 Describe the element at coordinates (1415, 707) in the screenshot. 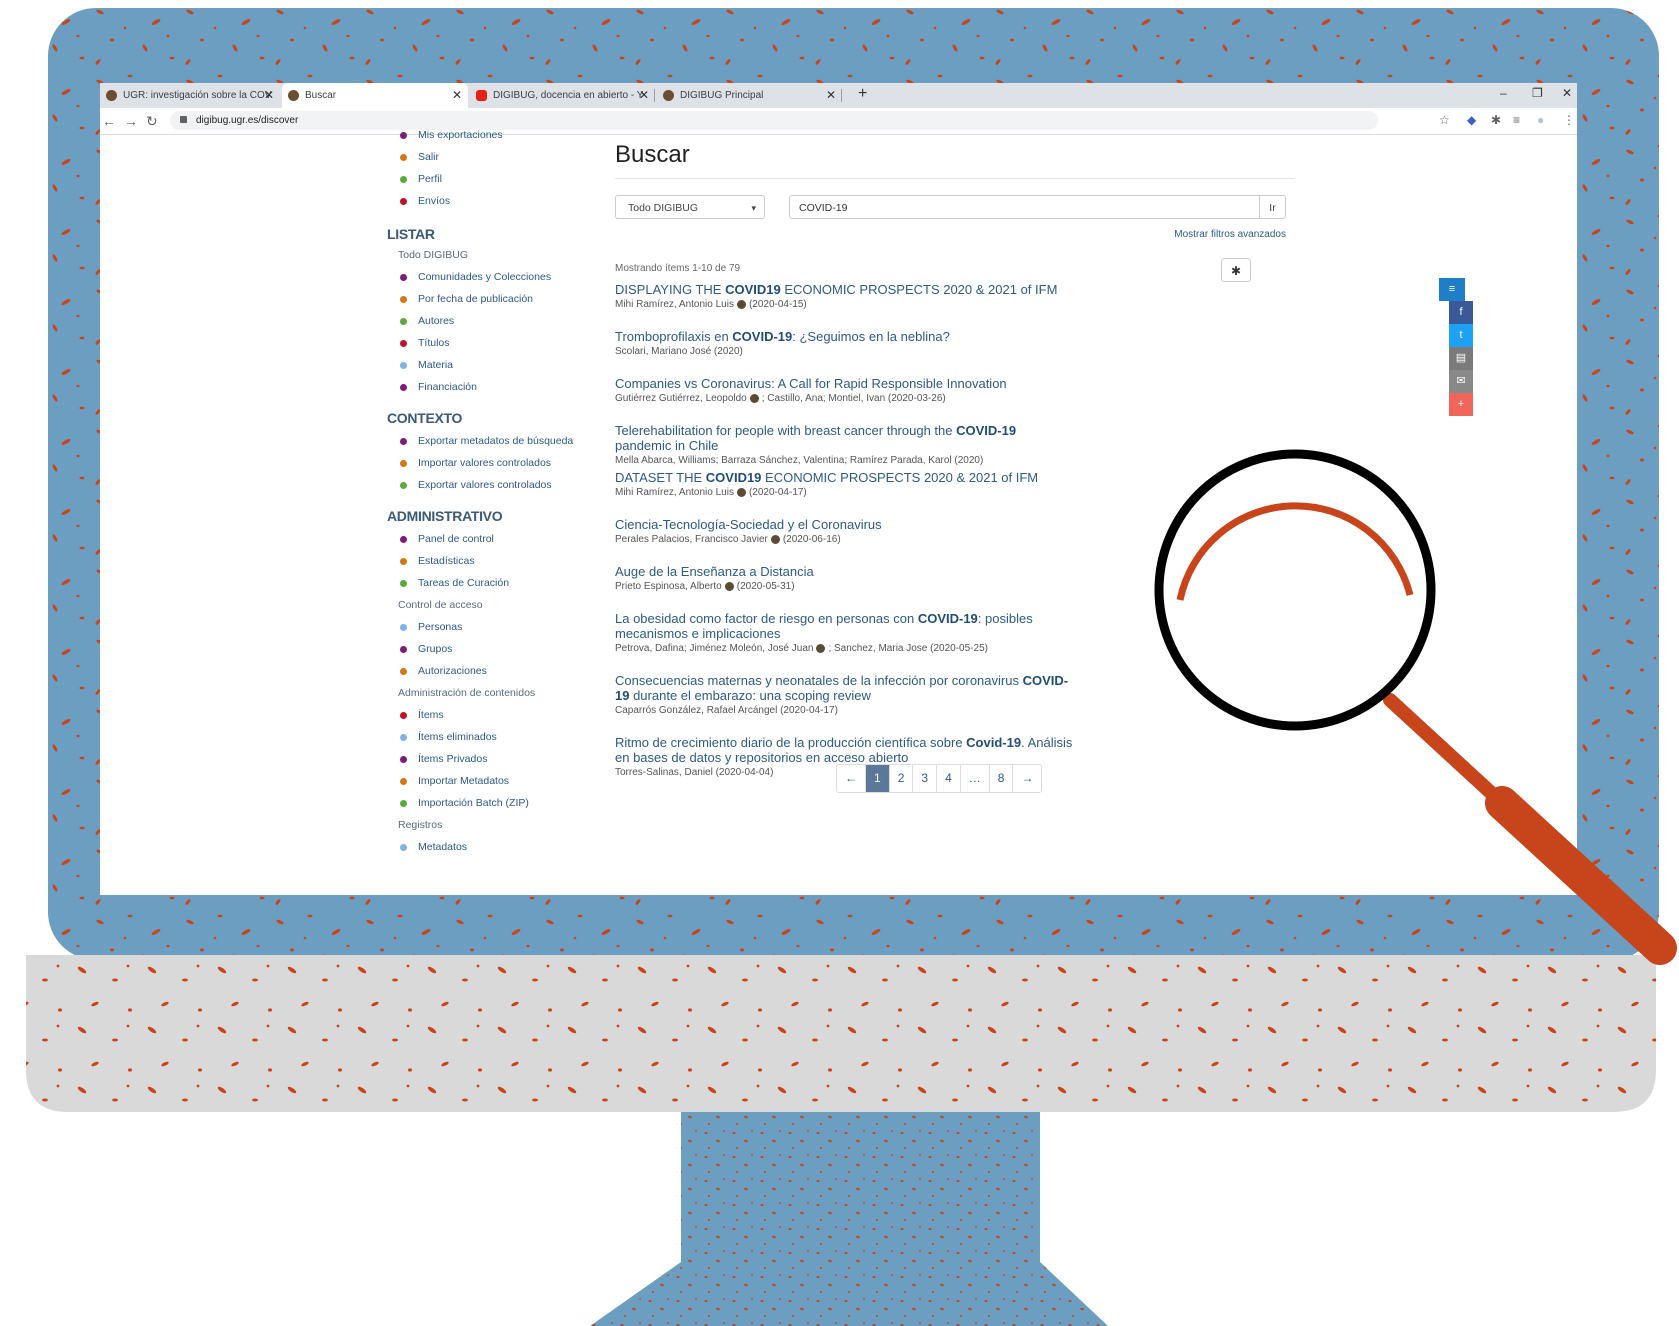

I see `magnifier-icon` at that location.